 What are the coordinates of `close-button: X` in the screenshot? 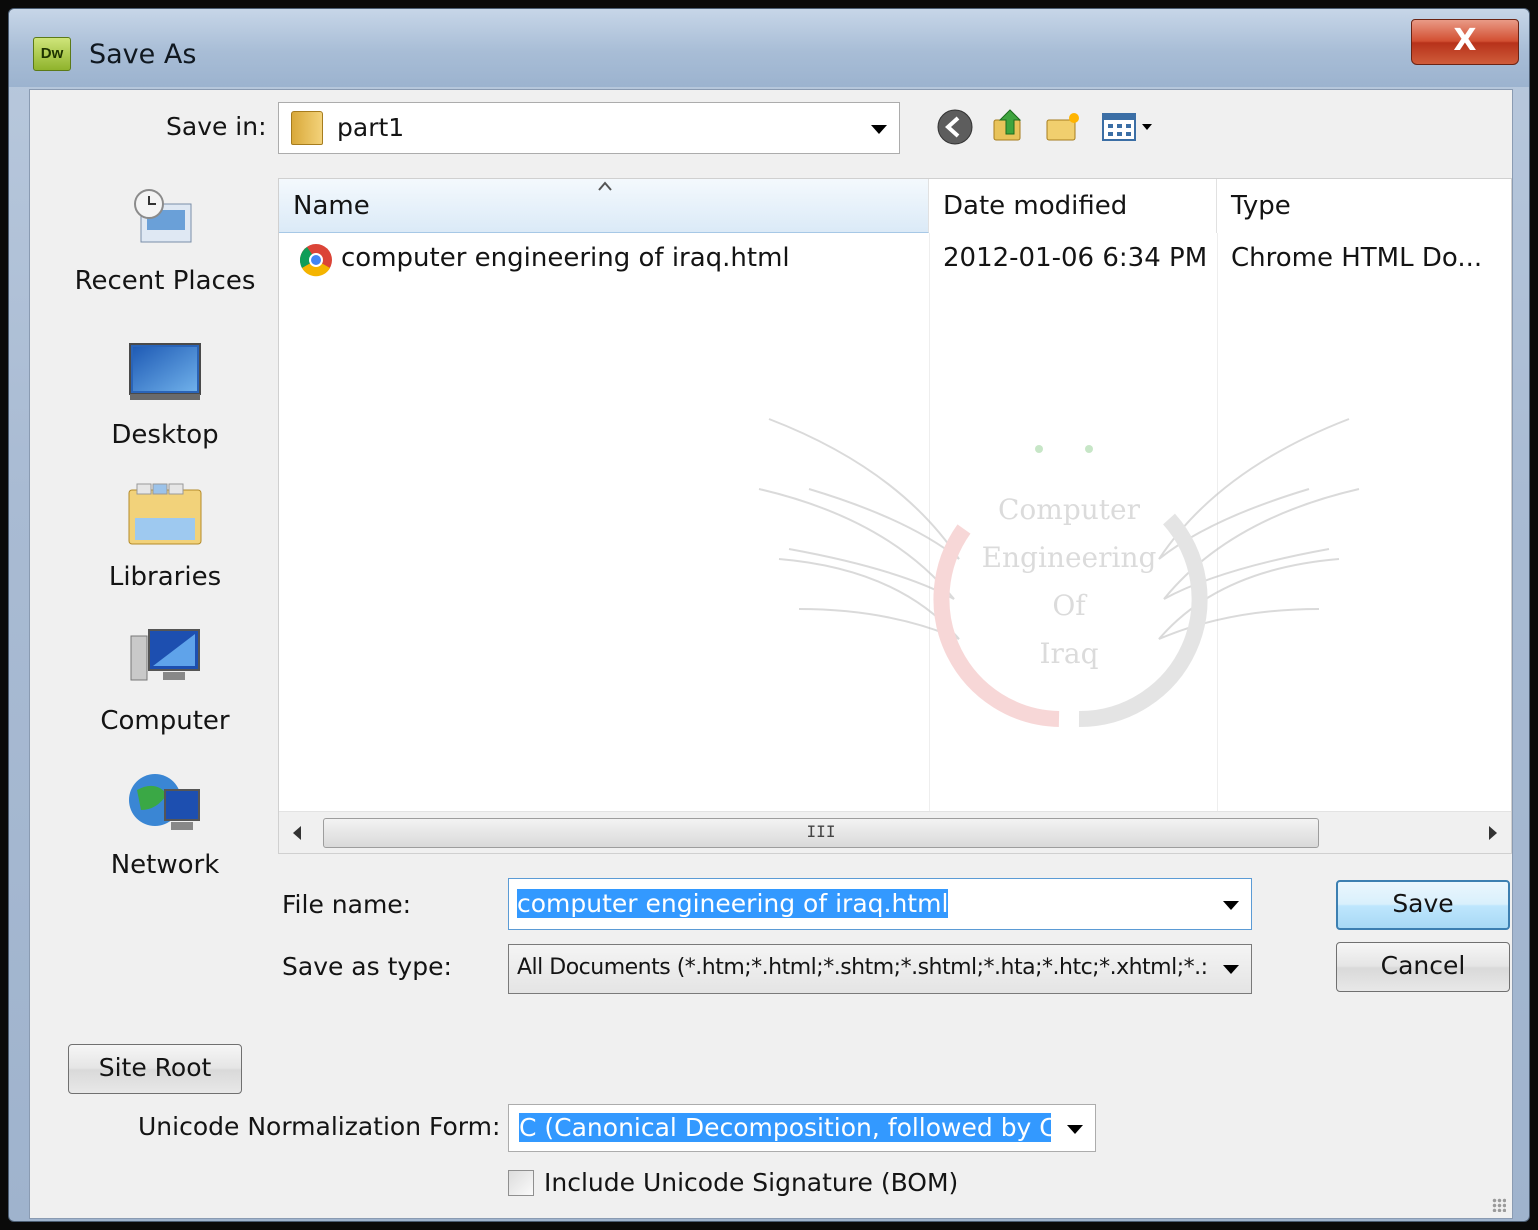 It's located at (1465, 42).